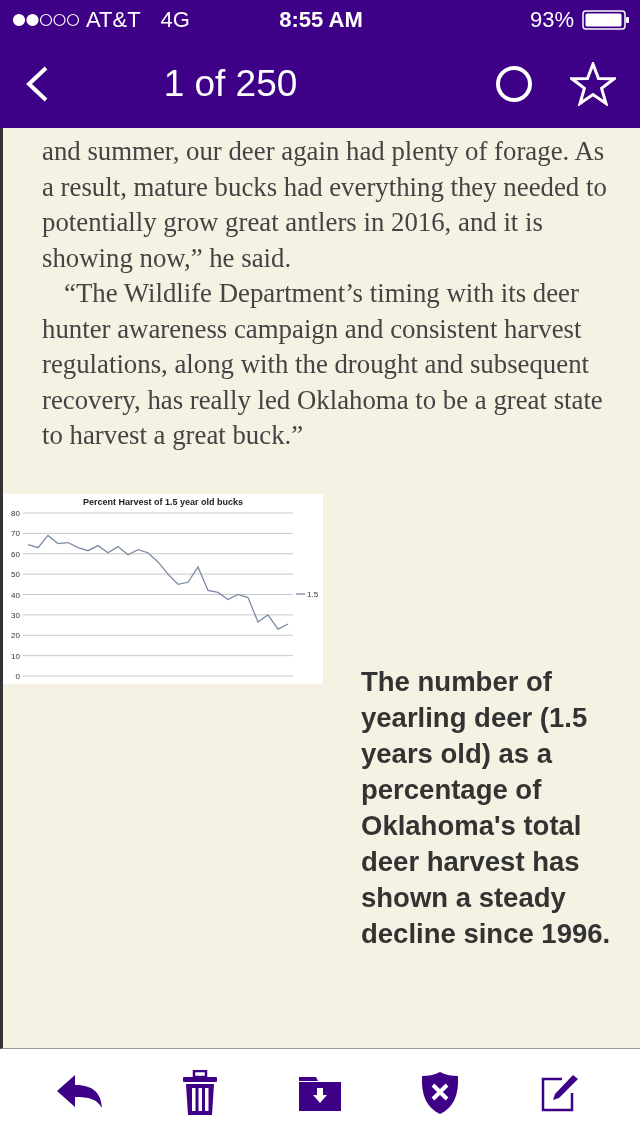 The image size is (640, 1136). What do you see at coordinates (15, 656) in the screenshot?
I see `axis-tick-label: 10` at bounding box center [15, 656].